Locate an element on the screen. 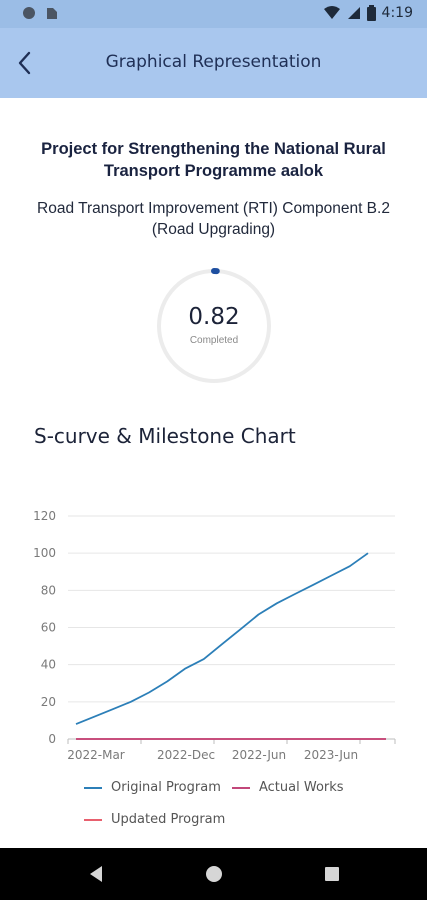  progress-value: 0.82 is located at coordinates (214, 317).